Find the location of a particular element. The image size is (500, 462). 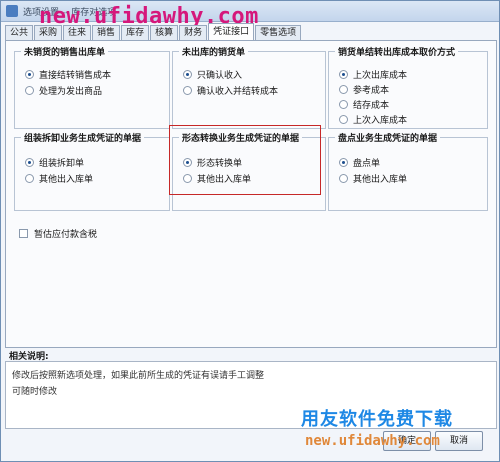

cancel-button: 取消 is located at coordinates (459, 441).